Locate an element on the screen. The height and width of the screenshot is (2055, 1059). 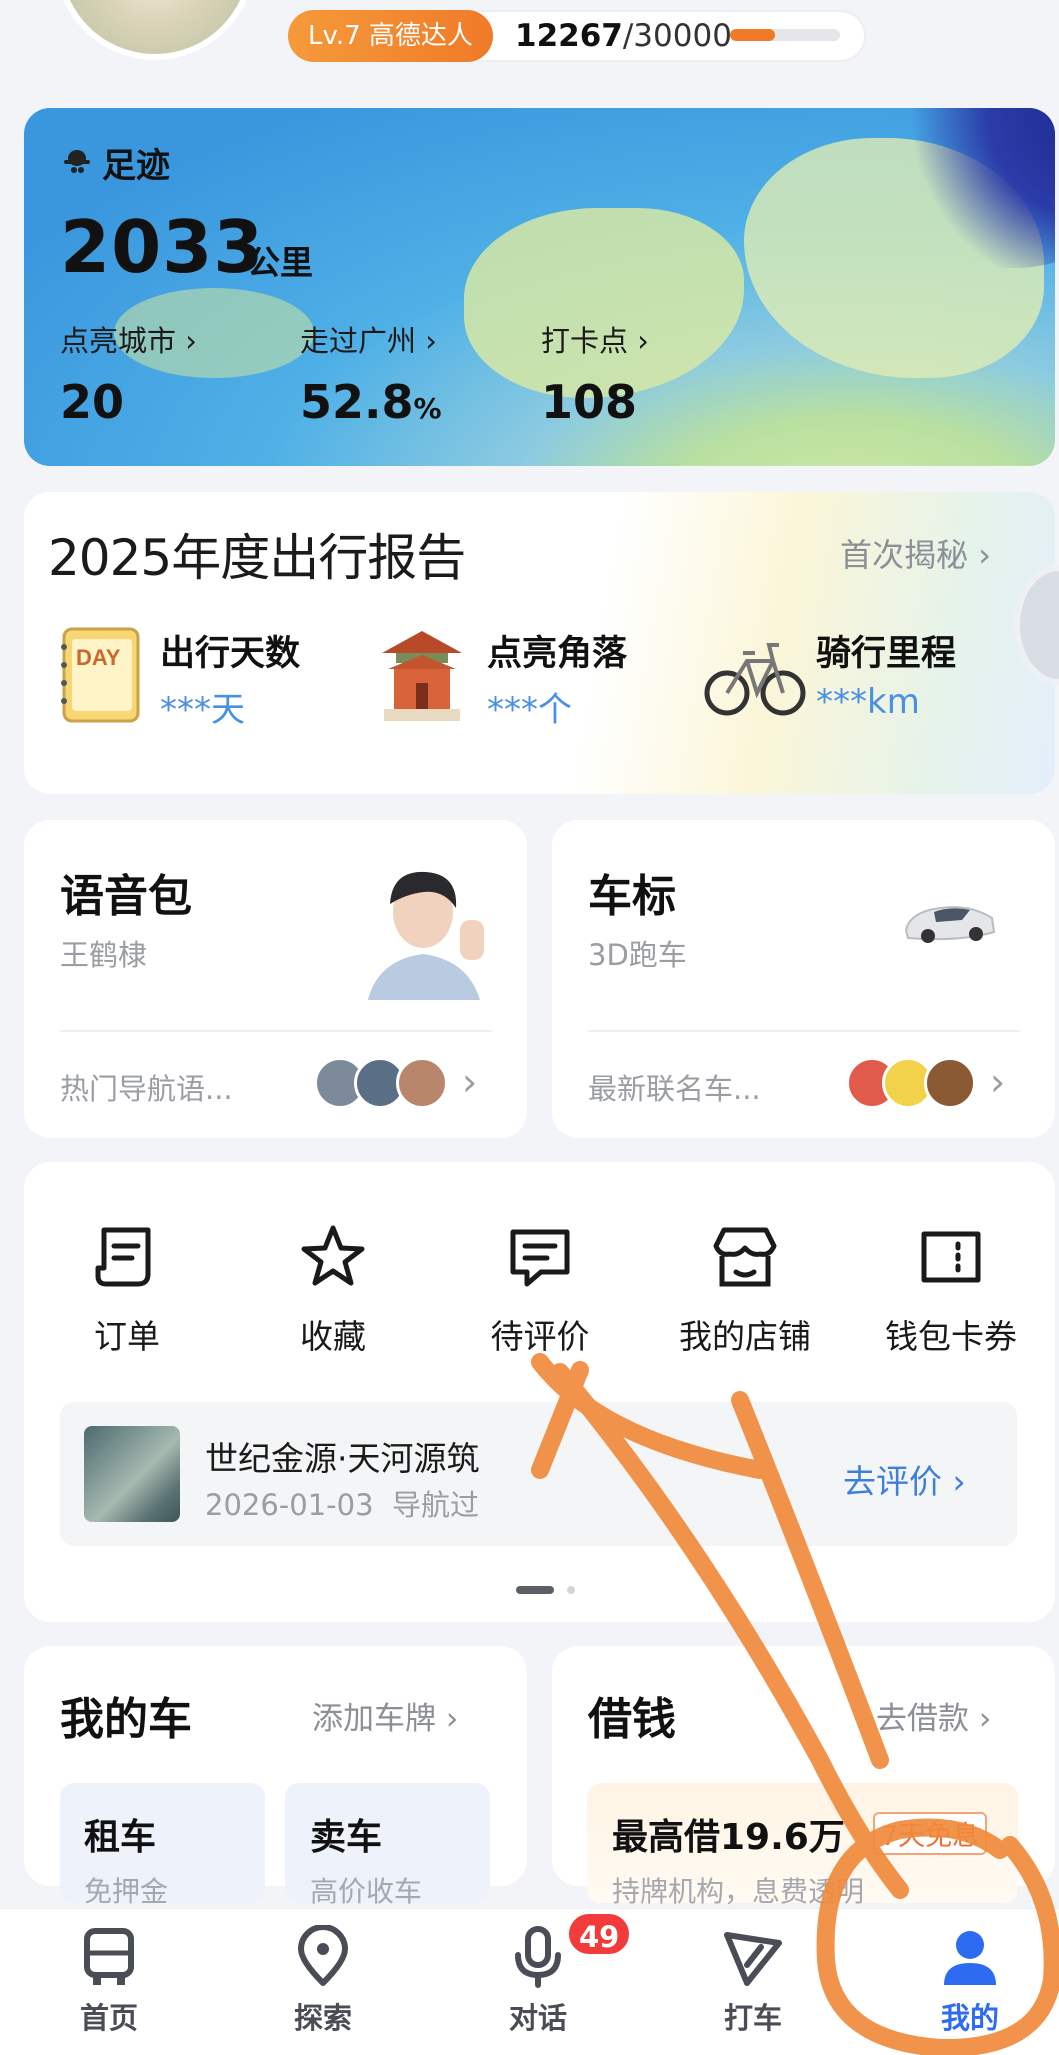
stat-guangzhou-link: 走过广州 › is located at coordinates (368, 339).